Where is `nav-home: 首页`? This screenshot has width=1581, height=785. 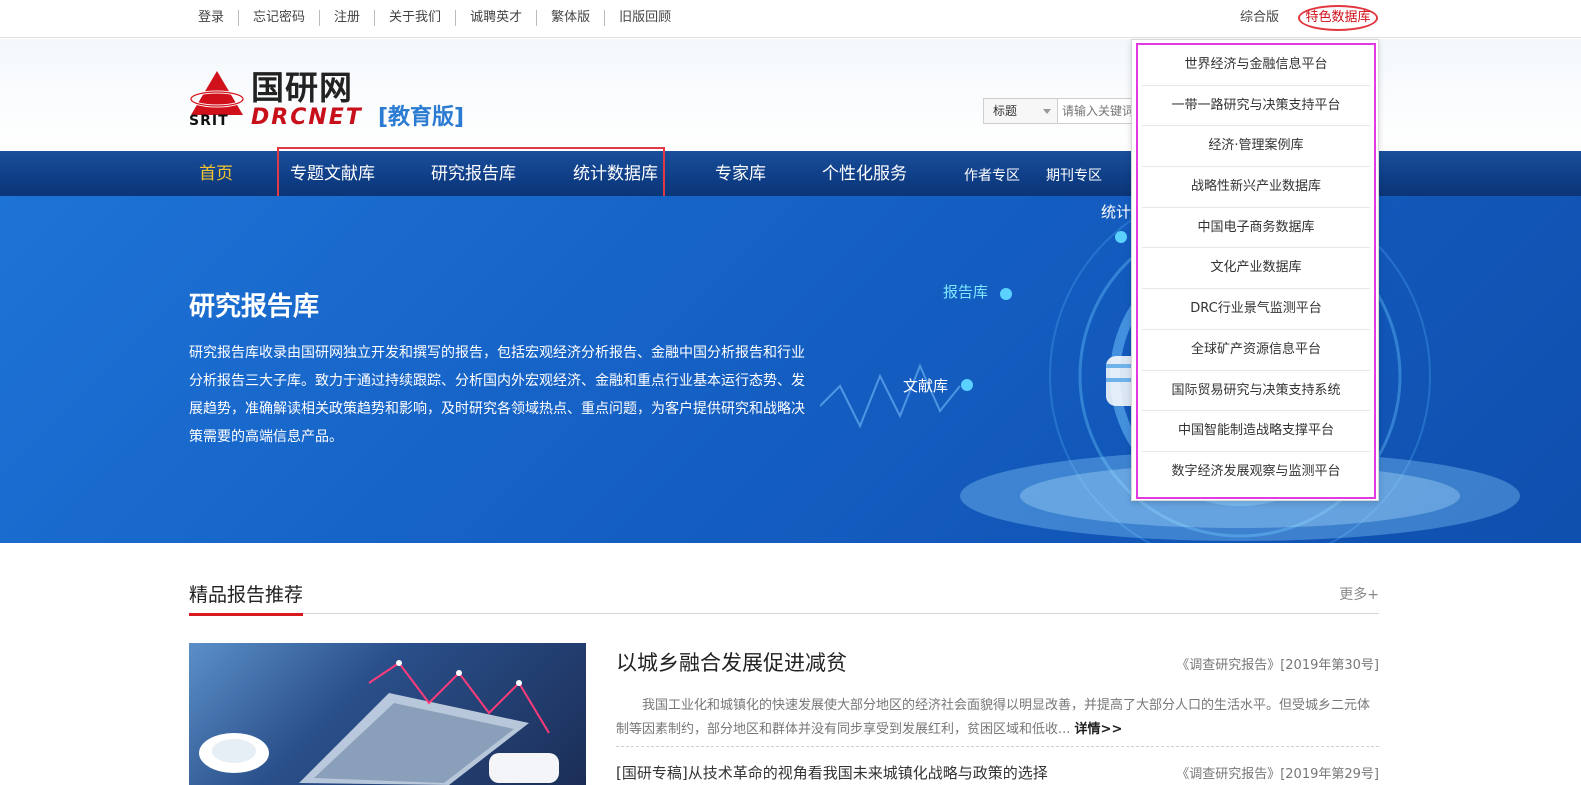 nav-home: 首页 is located at coordinates (216, 174).